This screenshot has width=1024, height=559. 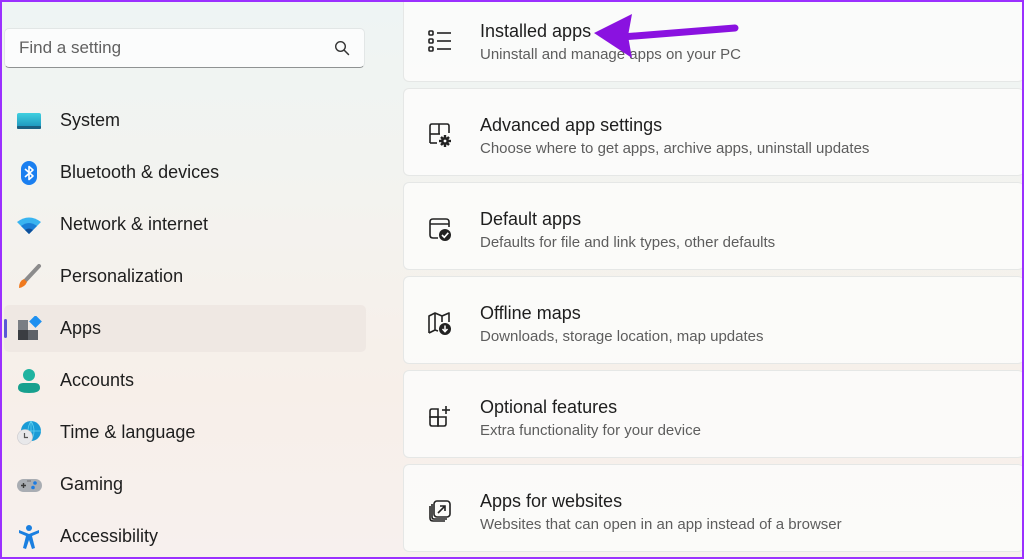 What do you see at coordinates (185, 276) in the screenshot?
I see `sidebar-item-personalization: Personalization` at bounding box center [185, 276].